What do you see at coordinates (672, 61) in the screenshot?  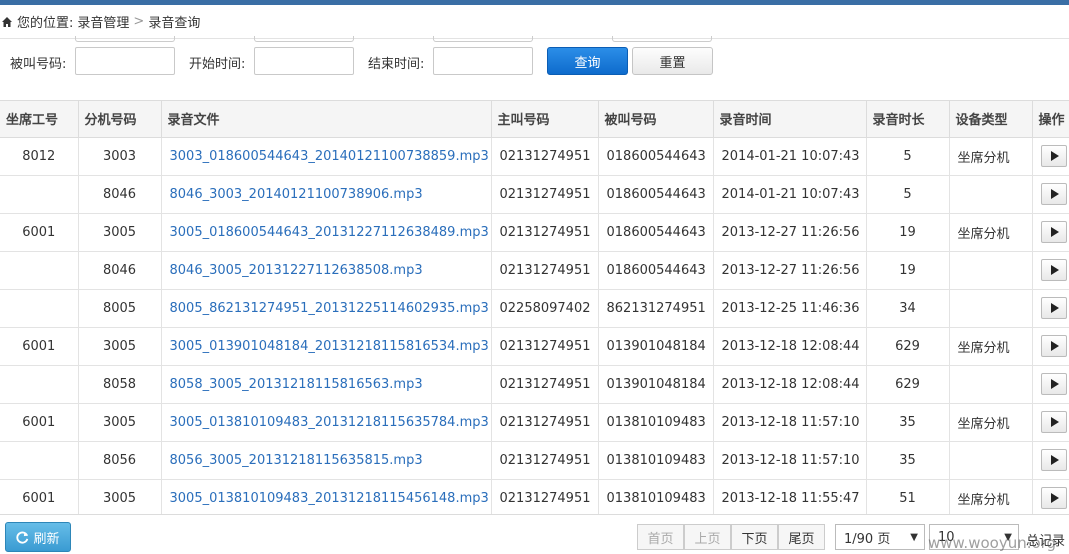 I see `reset-button: 重置` at bounding box center [672, 61].